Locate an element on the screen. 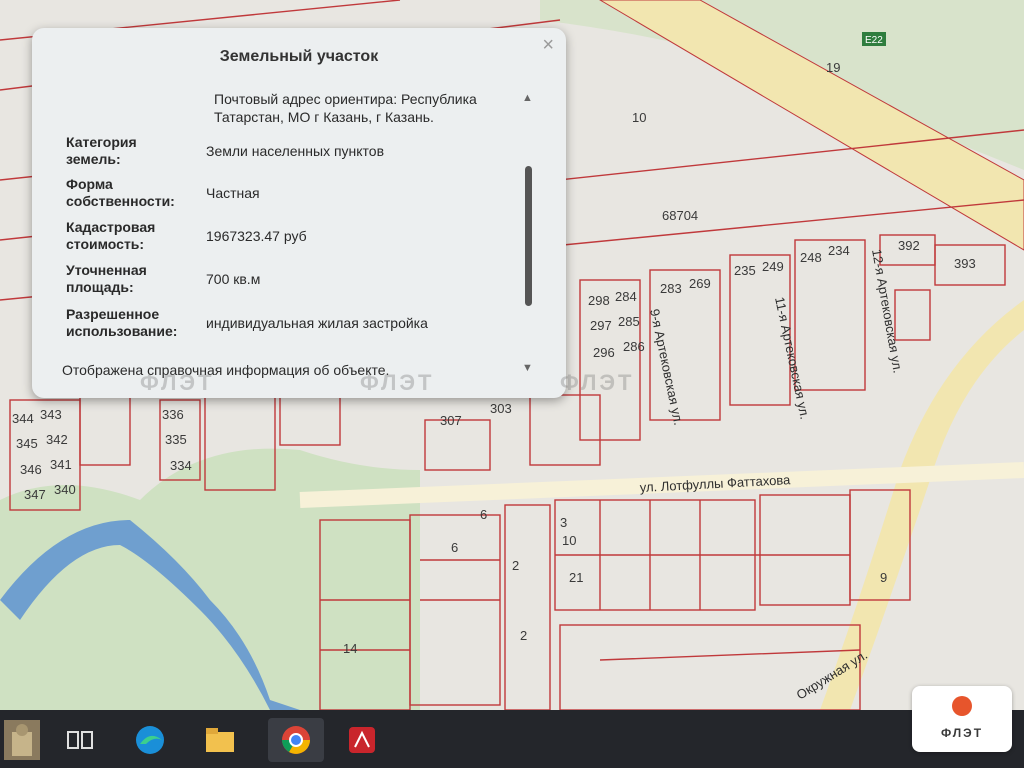 This screenshot has width=1024, height=768. task-view-icon is located at coordinates (80, 740).